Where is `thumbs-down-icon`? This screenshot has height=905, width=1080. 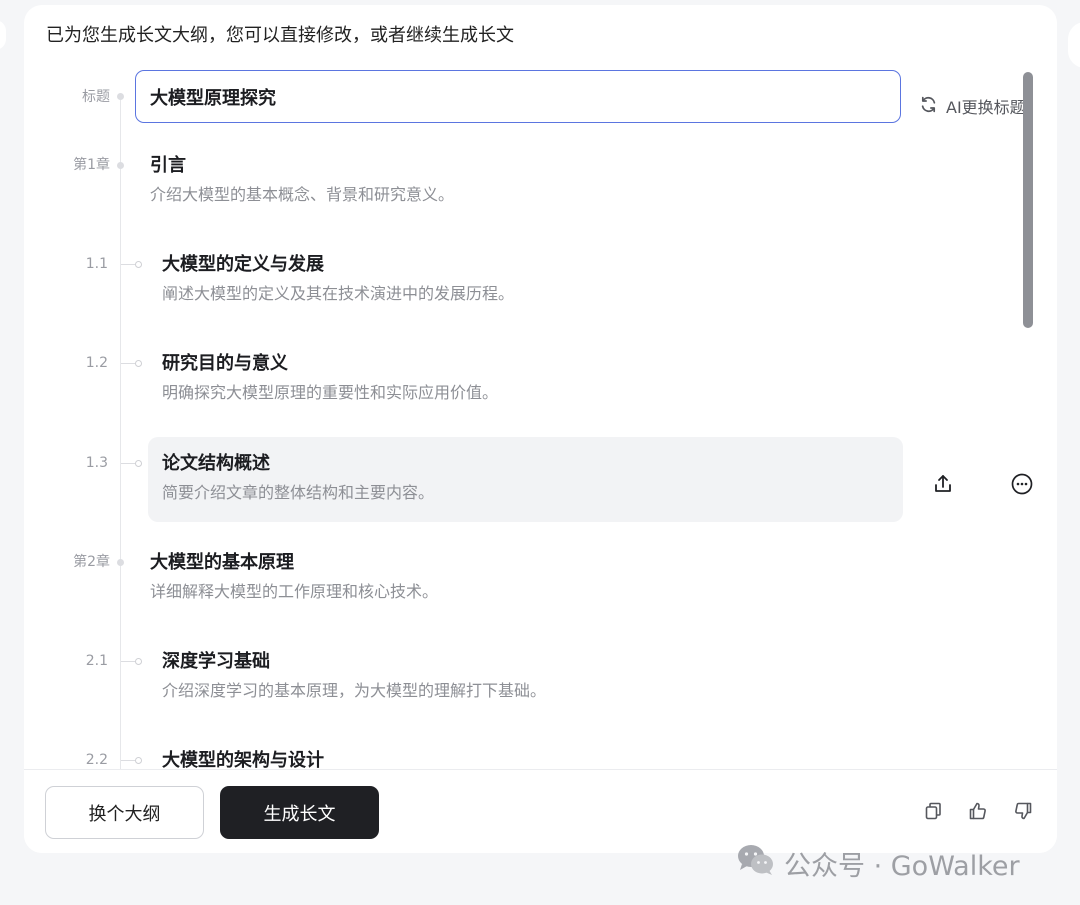 thumbs-down-icon is located at coordinates (1023, 813).